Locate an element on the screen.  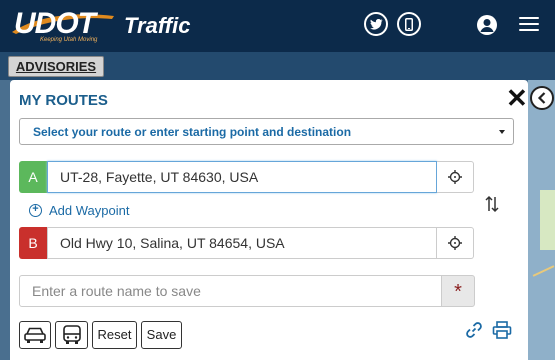
end-point-row: B Old Hwy 10, Salina, UT 84654, USA is located at coordinates (247, 243).